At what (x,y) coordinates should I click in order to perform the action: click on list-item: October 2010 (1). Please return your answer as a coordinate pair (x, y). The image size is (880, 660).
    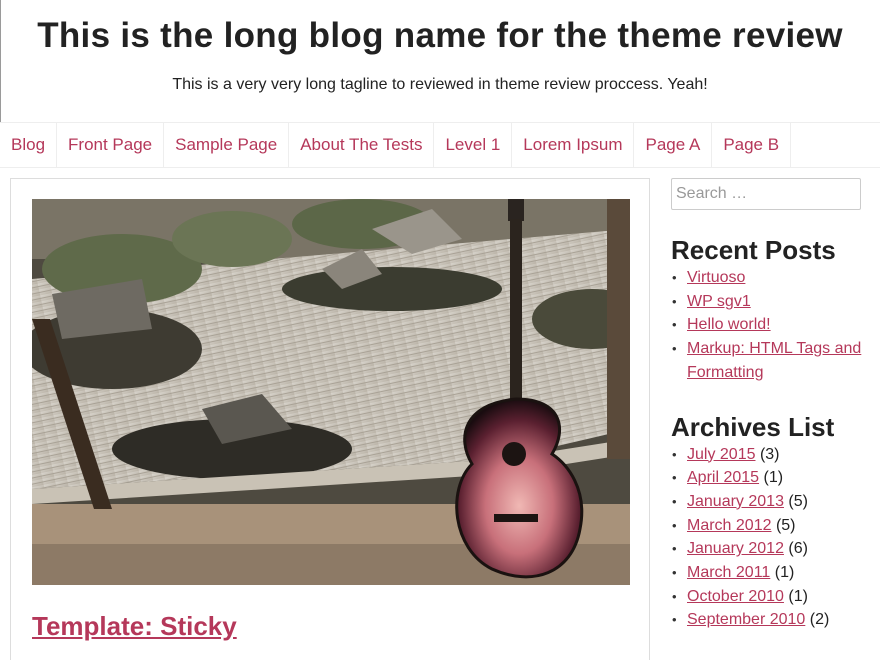
    Looking at the image, I should click on (771, 597).